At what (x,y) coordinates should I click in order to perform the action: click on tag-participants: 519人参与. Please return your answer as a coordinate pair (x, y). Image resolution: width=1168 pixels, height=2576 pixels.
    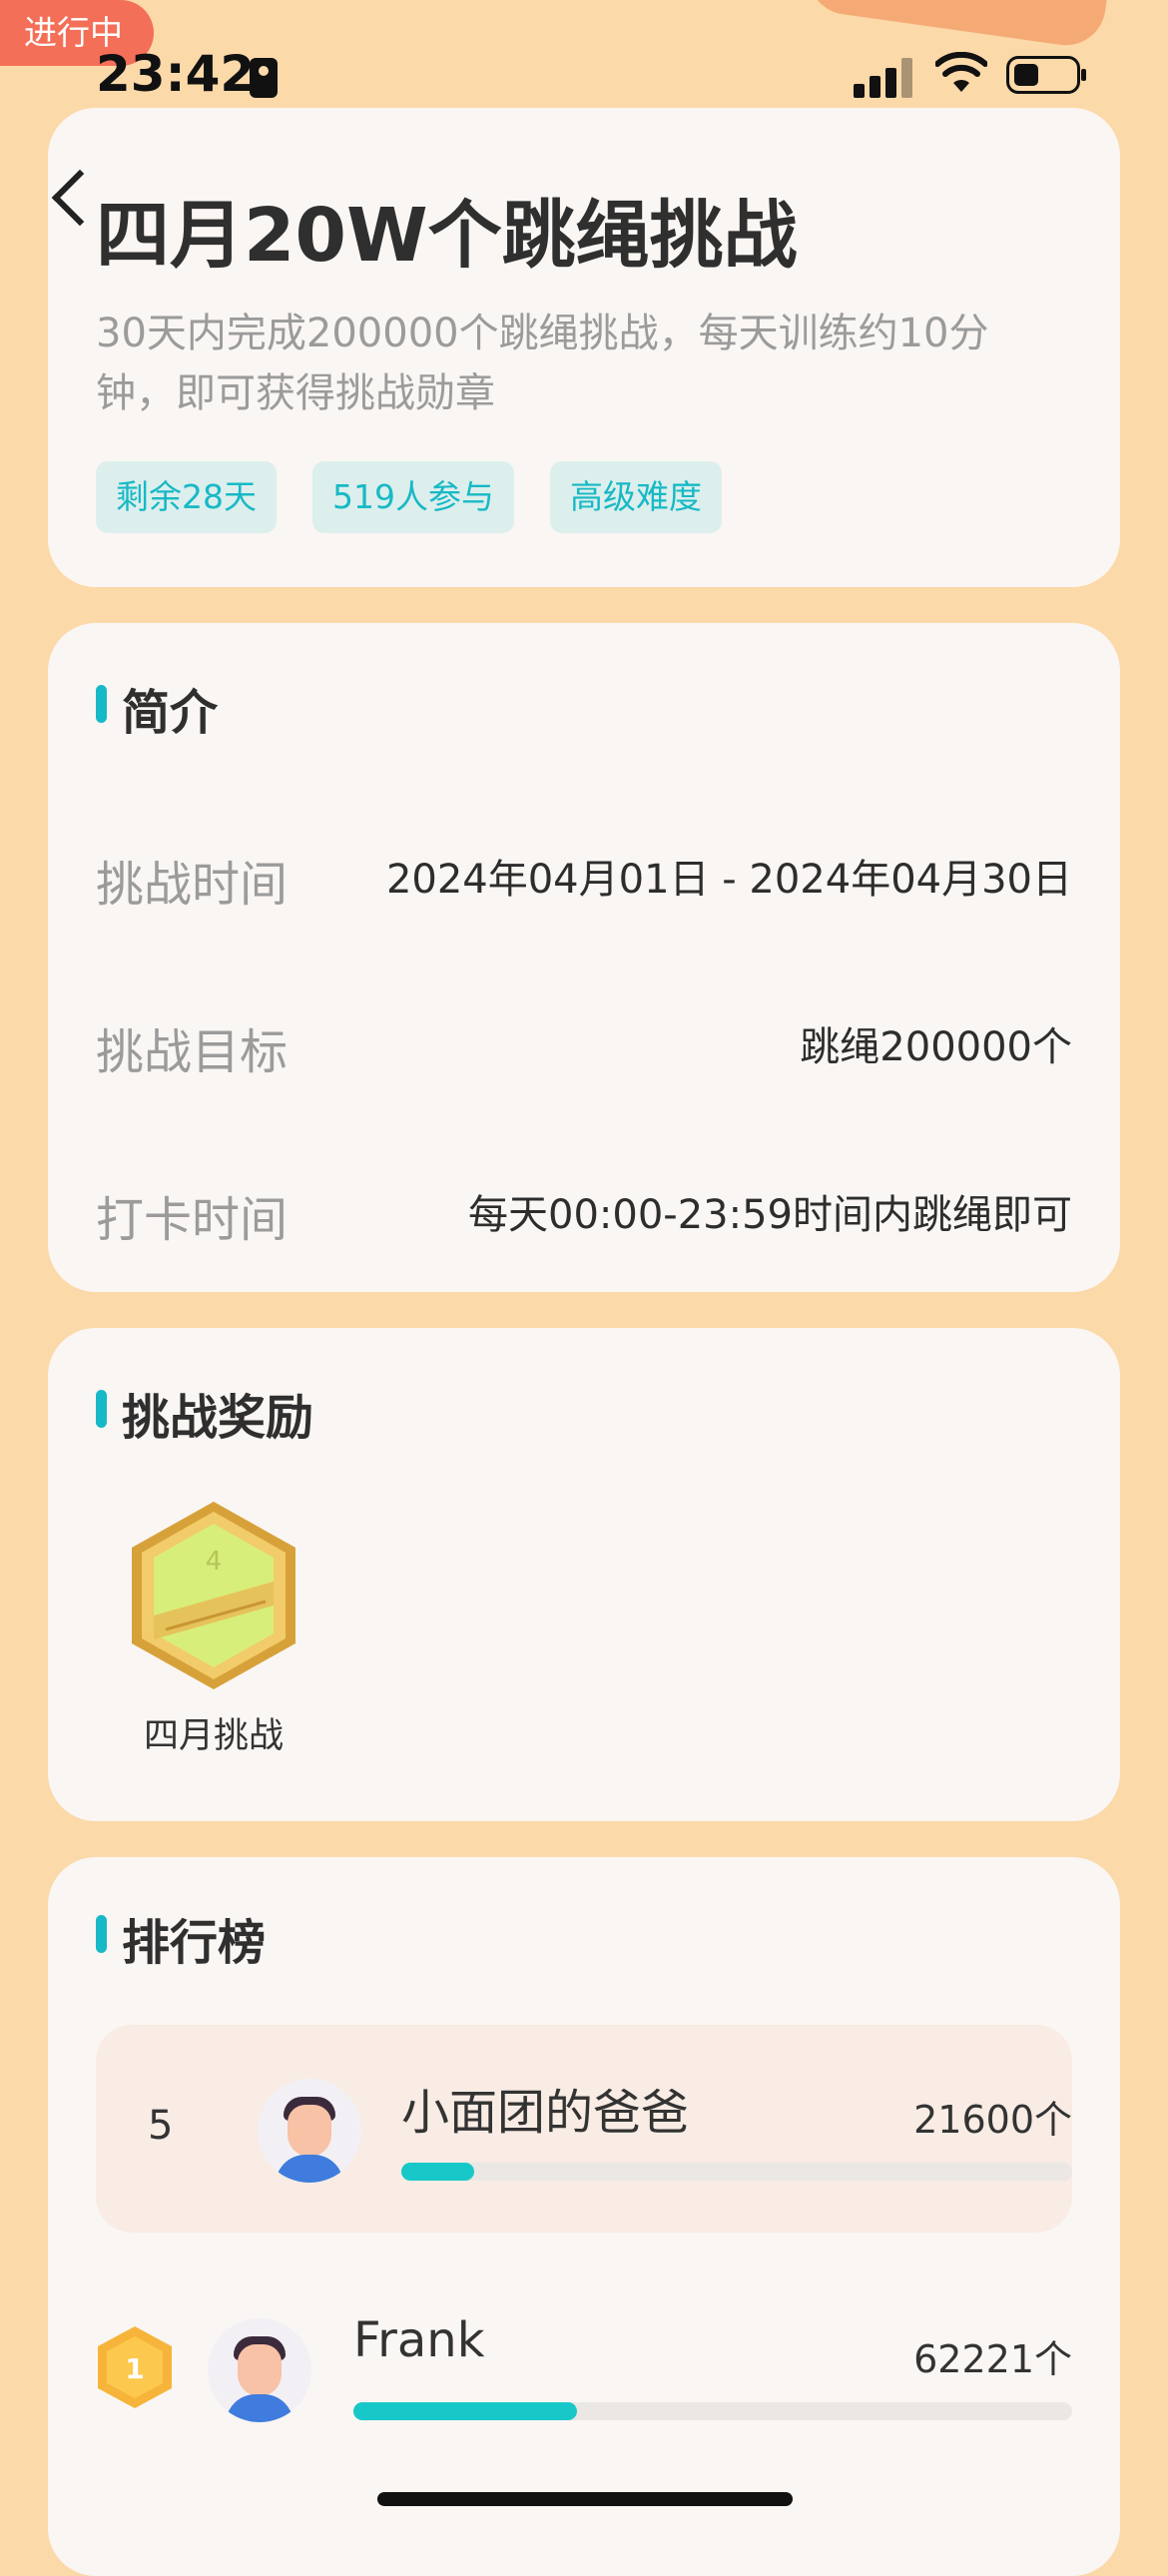
    Looking at the image, I should click on (413, 497).